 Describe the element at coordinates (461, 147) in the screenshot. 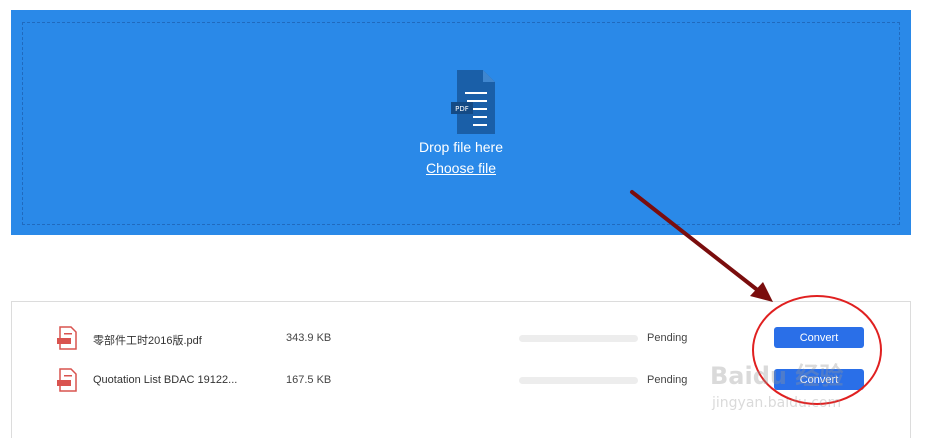

I see `drop-file-label: Drop file here` at that location.